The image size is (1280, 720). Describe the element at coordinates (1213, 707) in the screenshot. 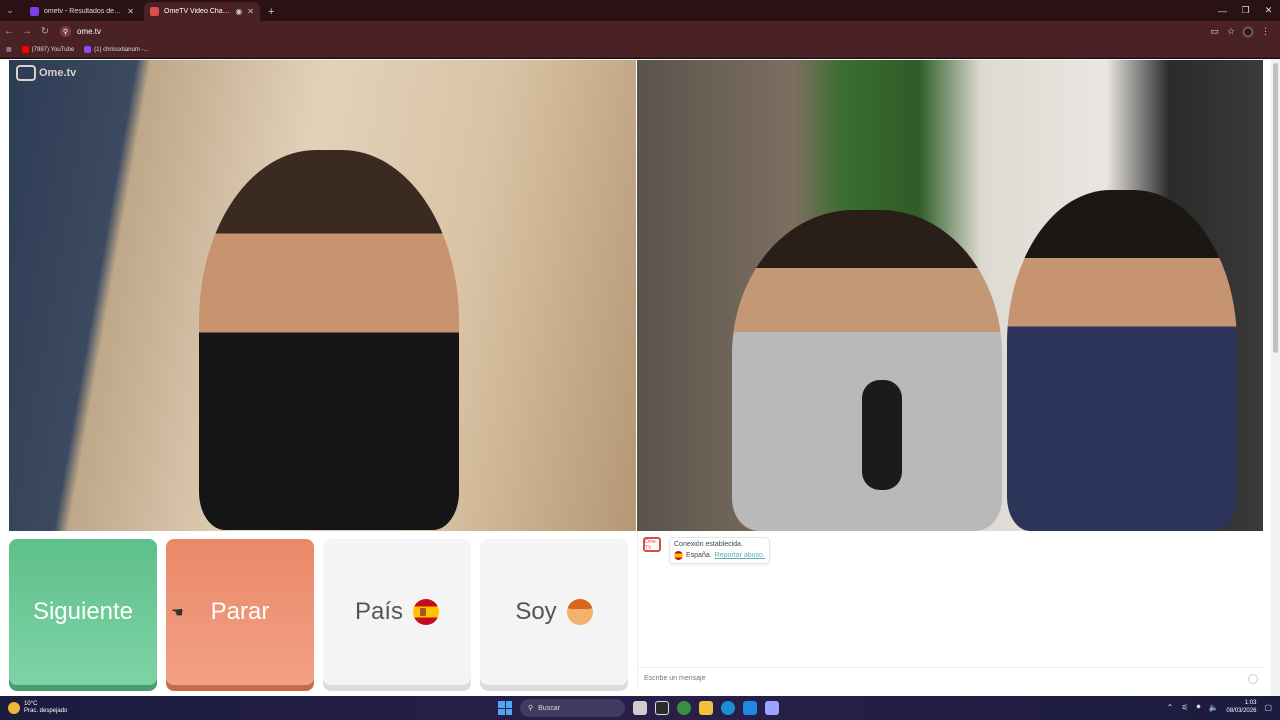

I see `volume-icon: 🔈` at that location.